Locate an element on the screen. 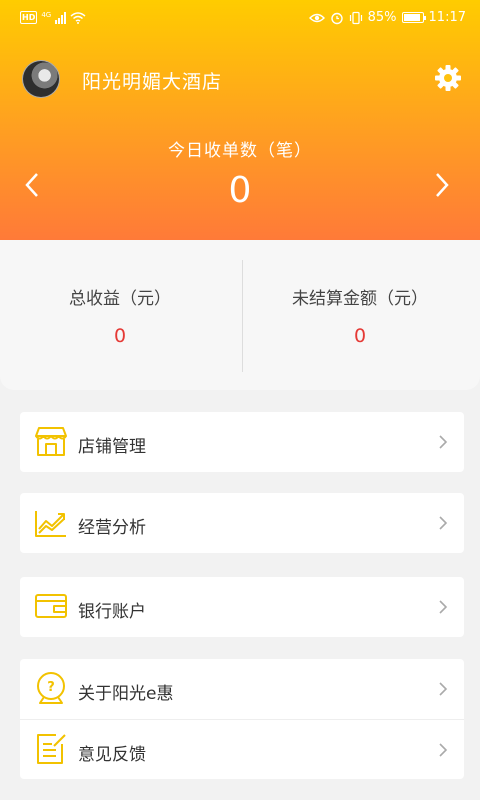 Image resolution: width=480 pixels, height=800 pixels. menu-item-store: 店铺管理 is located at coordinates (242, 442).